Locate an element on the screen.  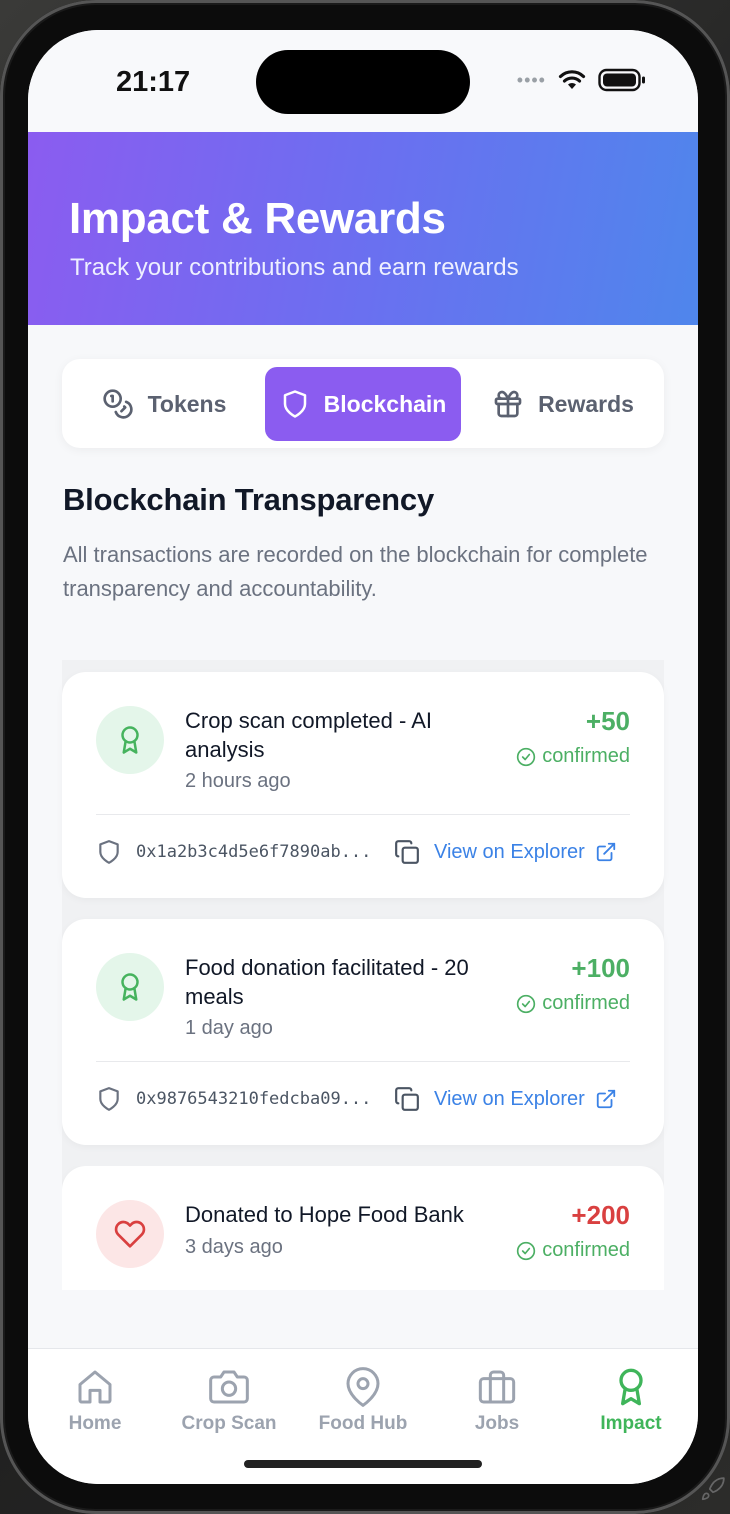
transaction-title: Food donation facilitated - 20 meals is located at coordinates (327, 982).